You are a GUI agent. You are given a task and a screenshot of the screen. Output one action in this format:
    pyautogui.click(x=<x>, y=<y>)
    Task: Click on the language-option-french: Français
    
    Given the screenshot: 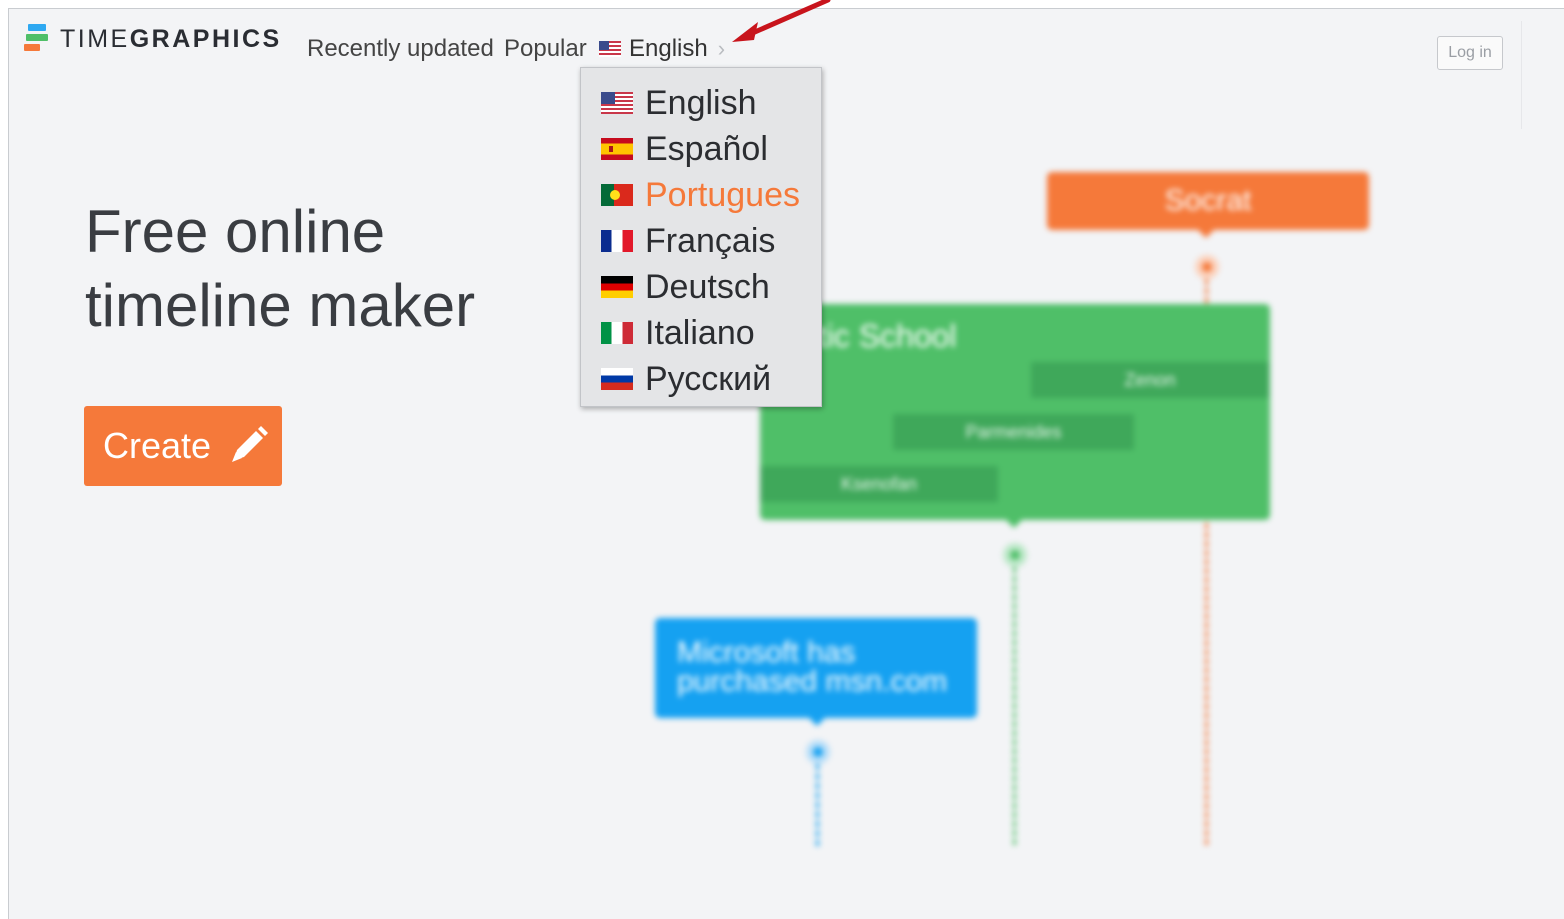 What is the action you would take?
    pyautogui.click(x=701, y=241)
    